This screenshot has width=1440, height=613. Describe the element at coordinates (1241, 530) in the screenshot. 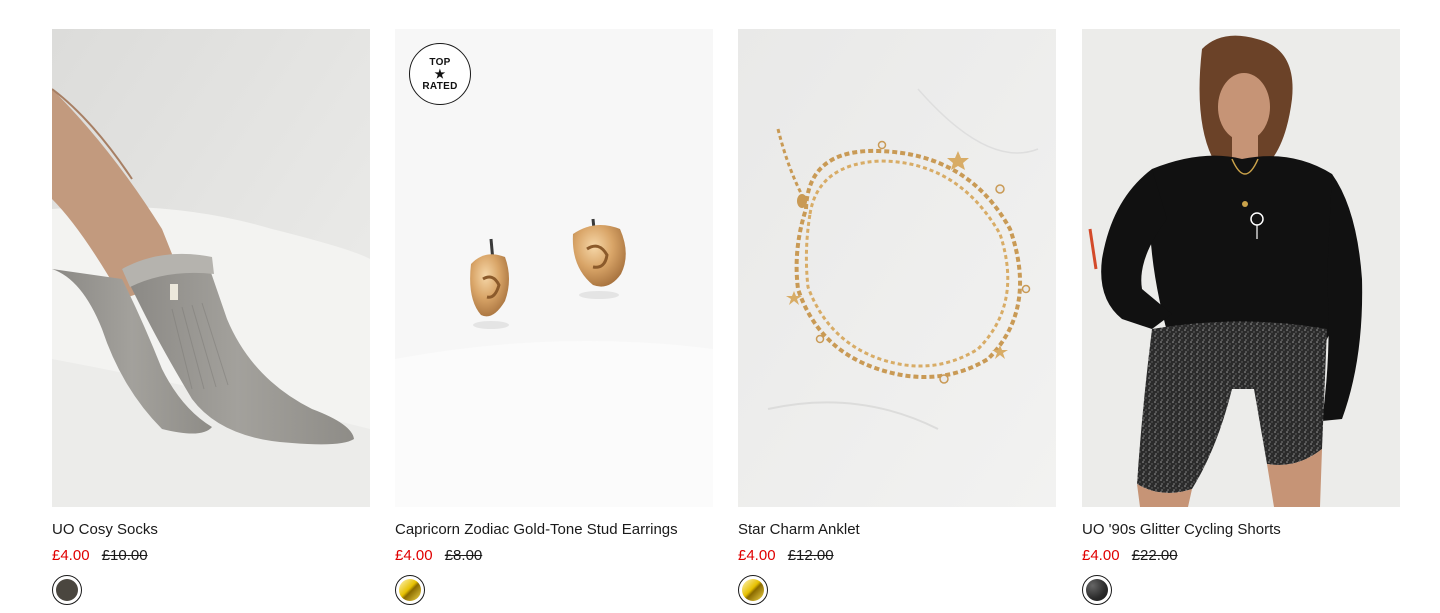

I see `product-title: UO '90s Glitter Cycling Shorts` at that location.